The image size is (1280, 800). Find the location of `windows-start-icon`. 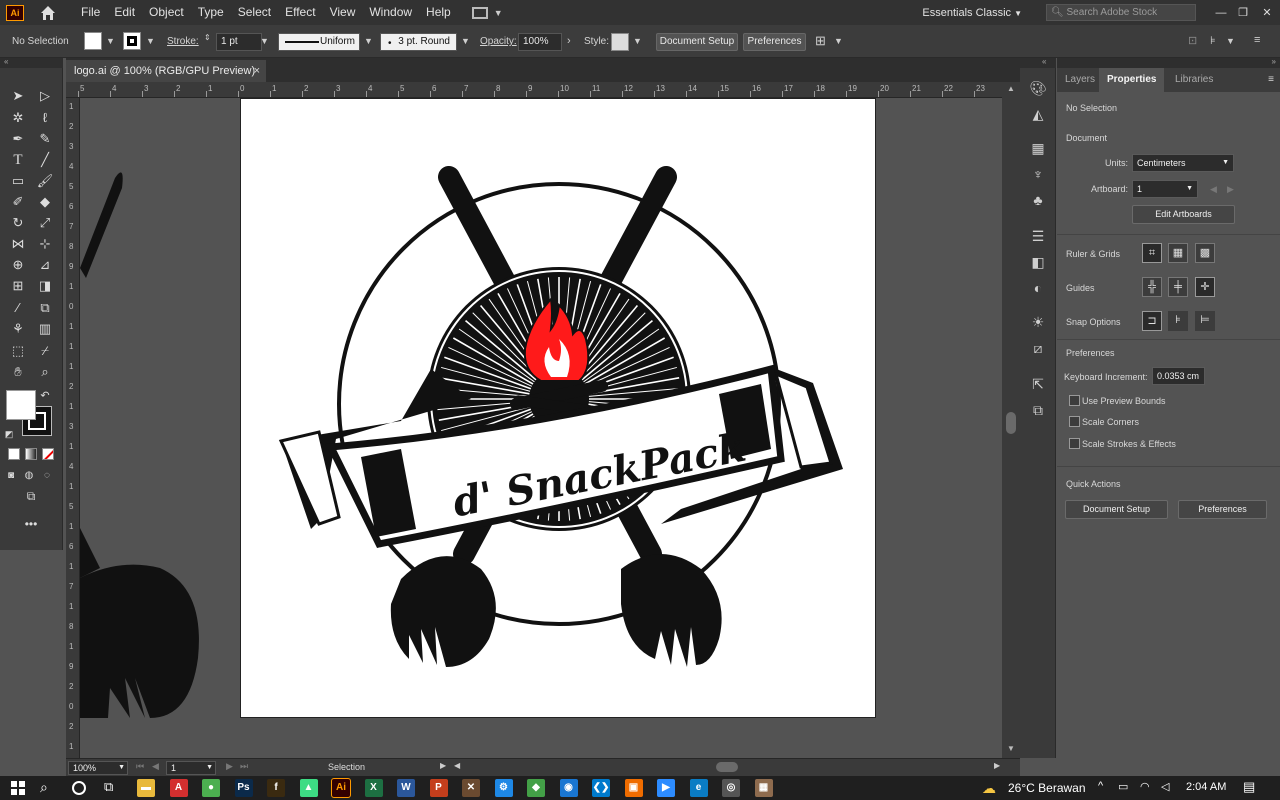

windows-start-icon is located at coordinates (18, 788).